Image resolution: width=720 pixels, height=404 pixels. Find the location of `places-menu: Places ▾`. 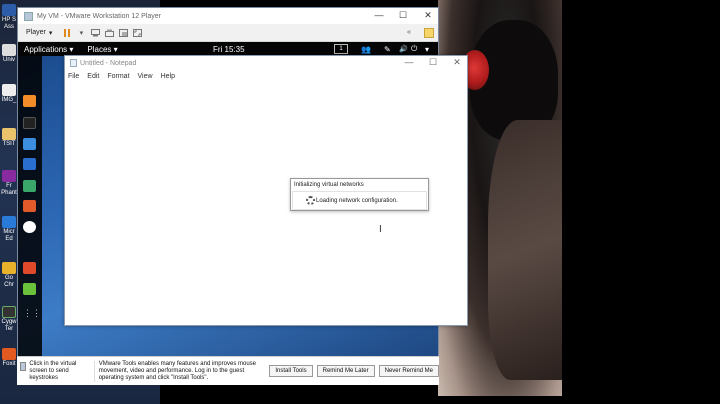

places-menu: Places ▾ is located at coordinates (102, 49).